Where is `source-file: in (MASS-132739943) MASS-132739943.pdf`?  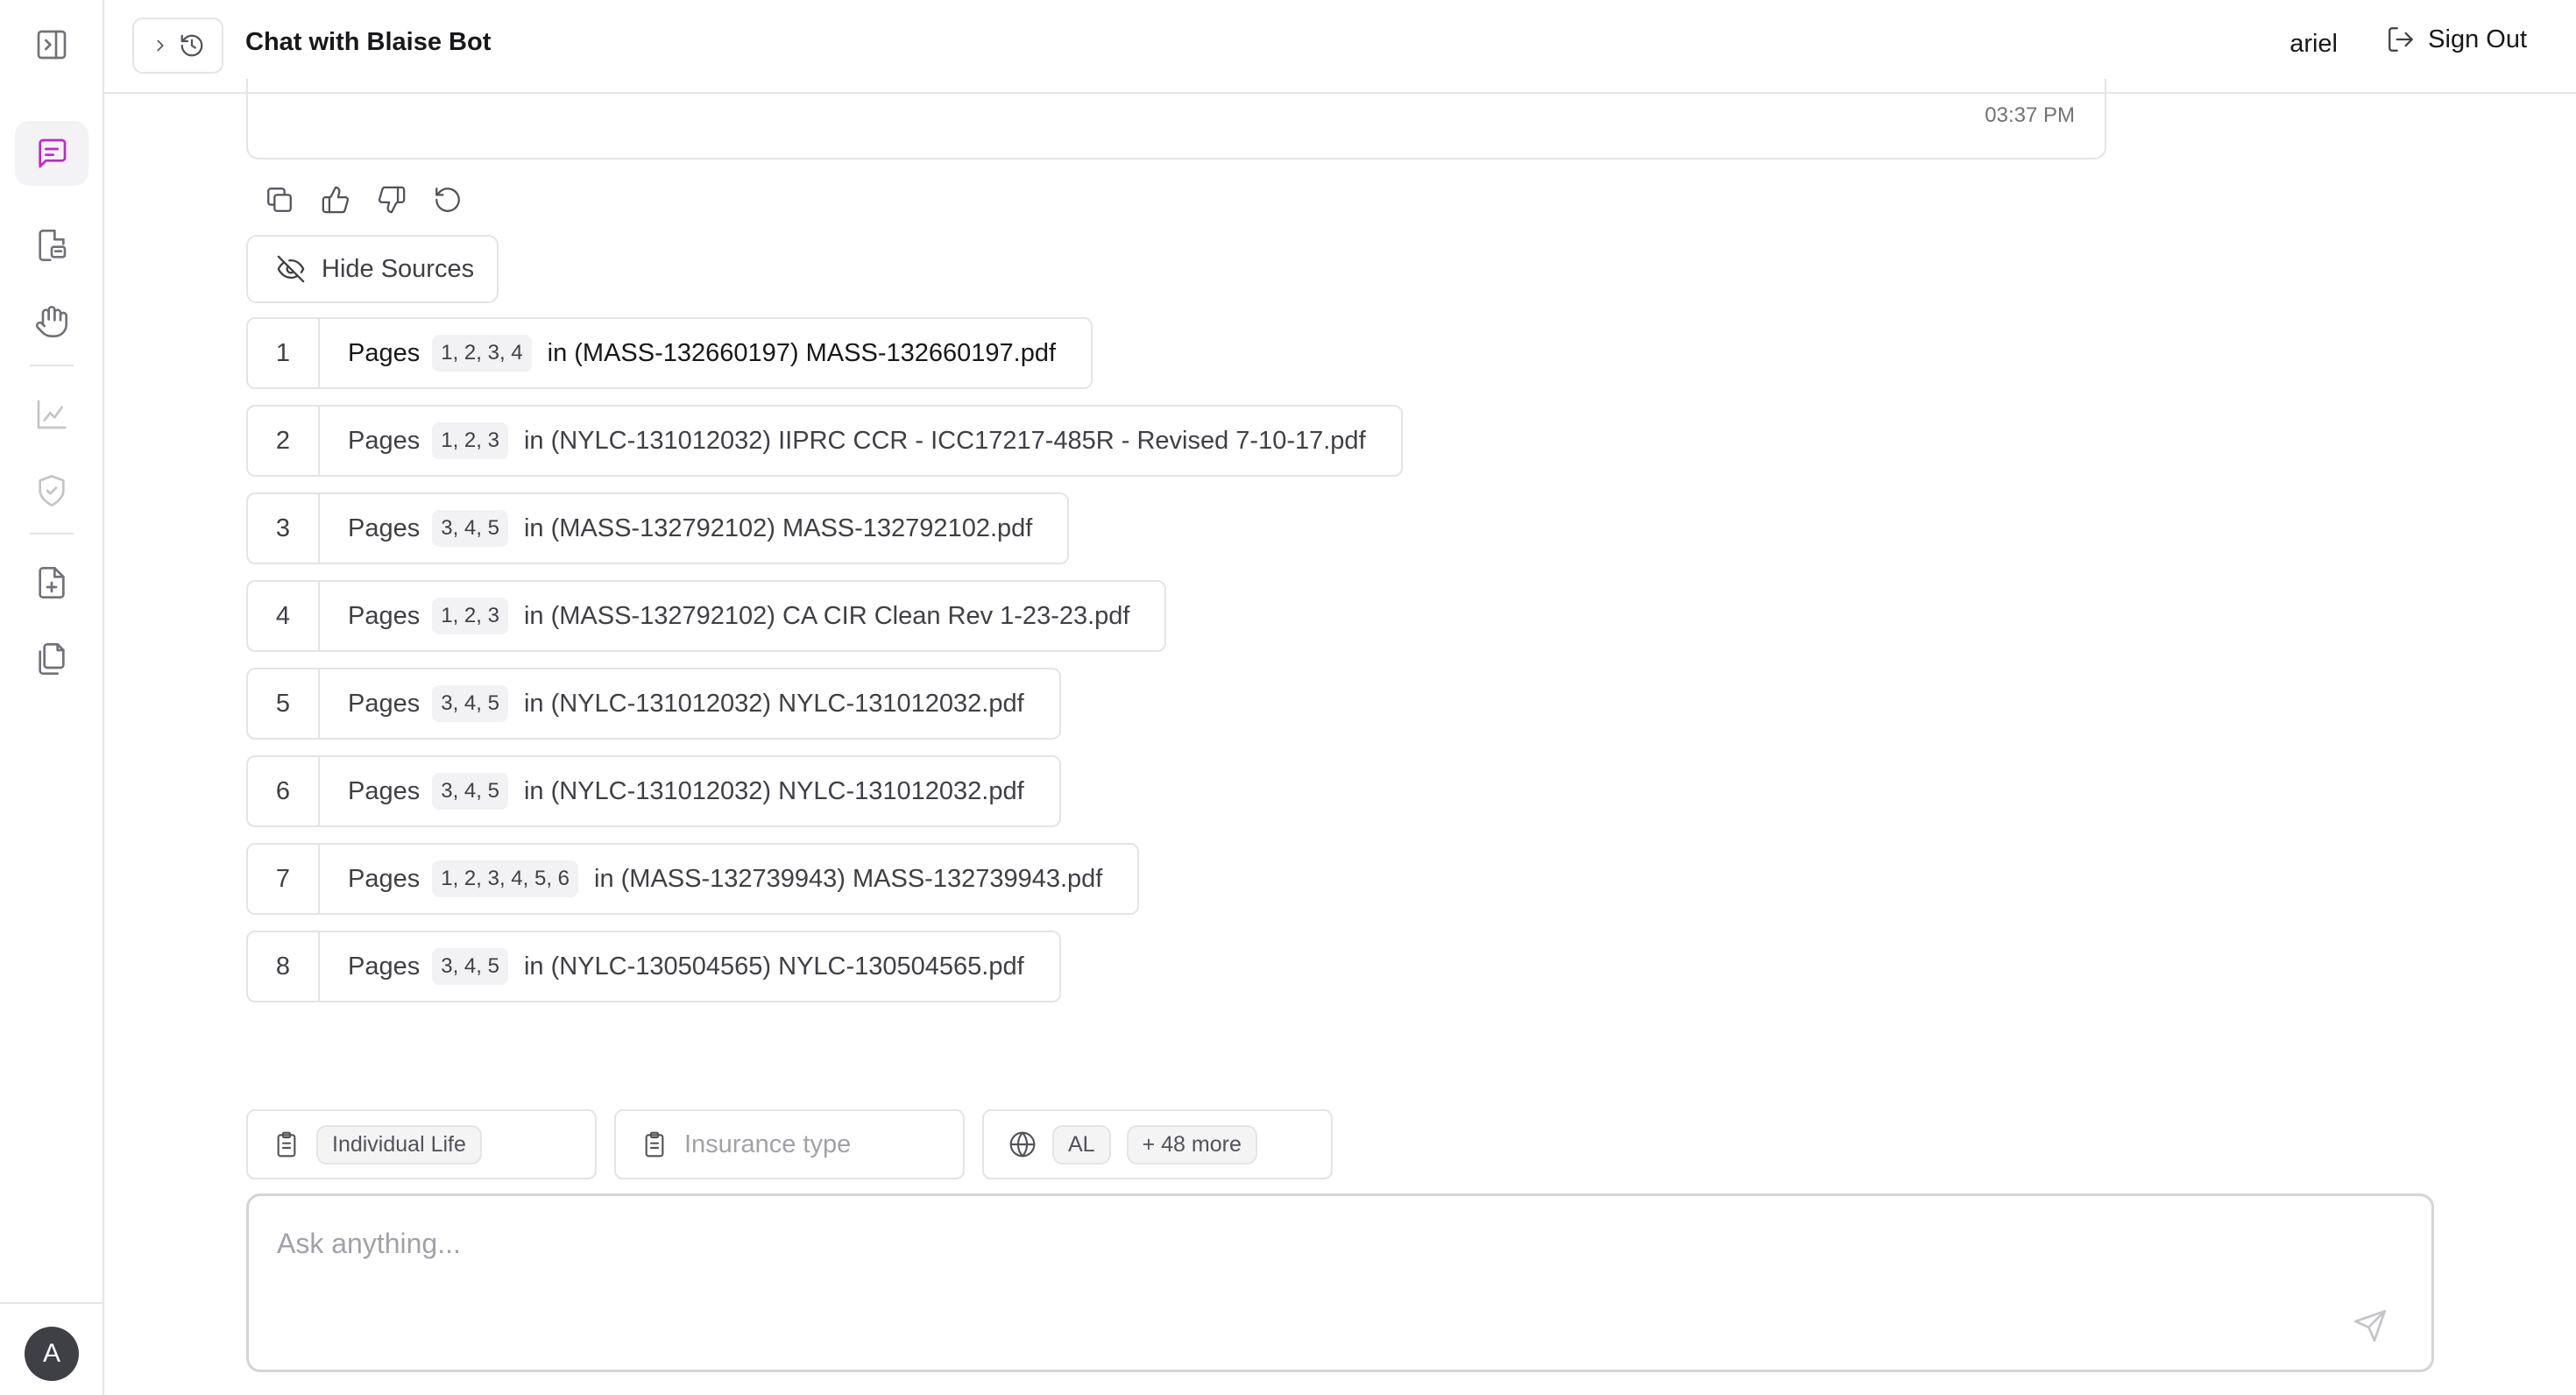 source-file: in (MASS-132739943) MASS-132739943.pdf is located at coordinates (848, 878).